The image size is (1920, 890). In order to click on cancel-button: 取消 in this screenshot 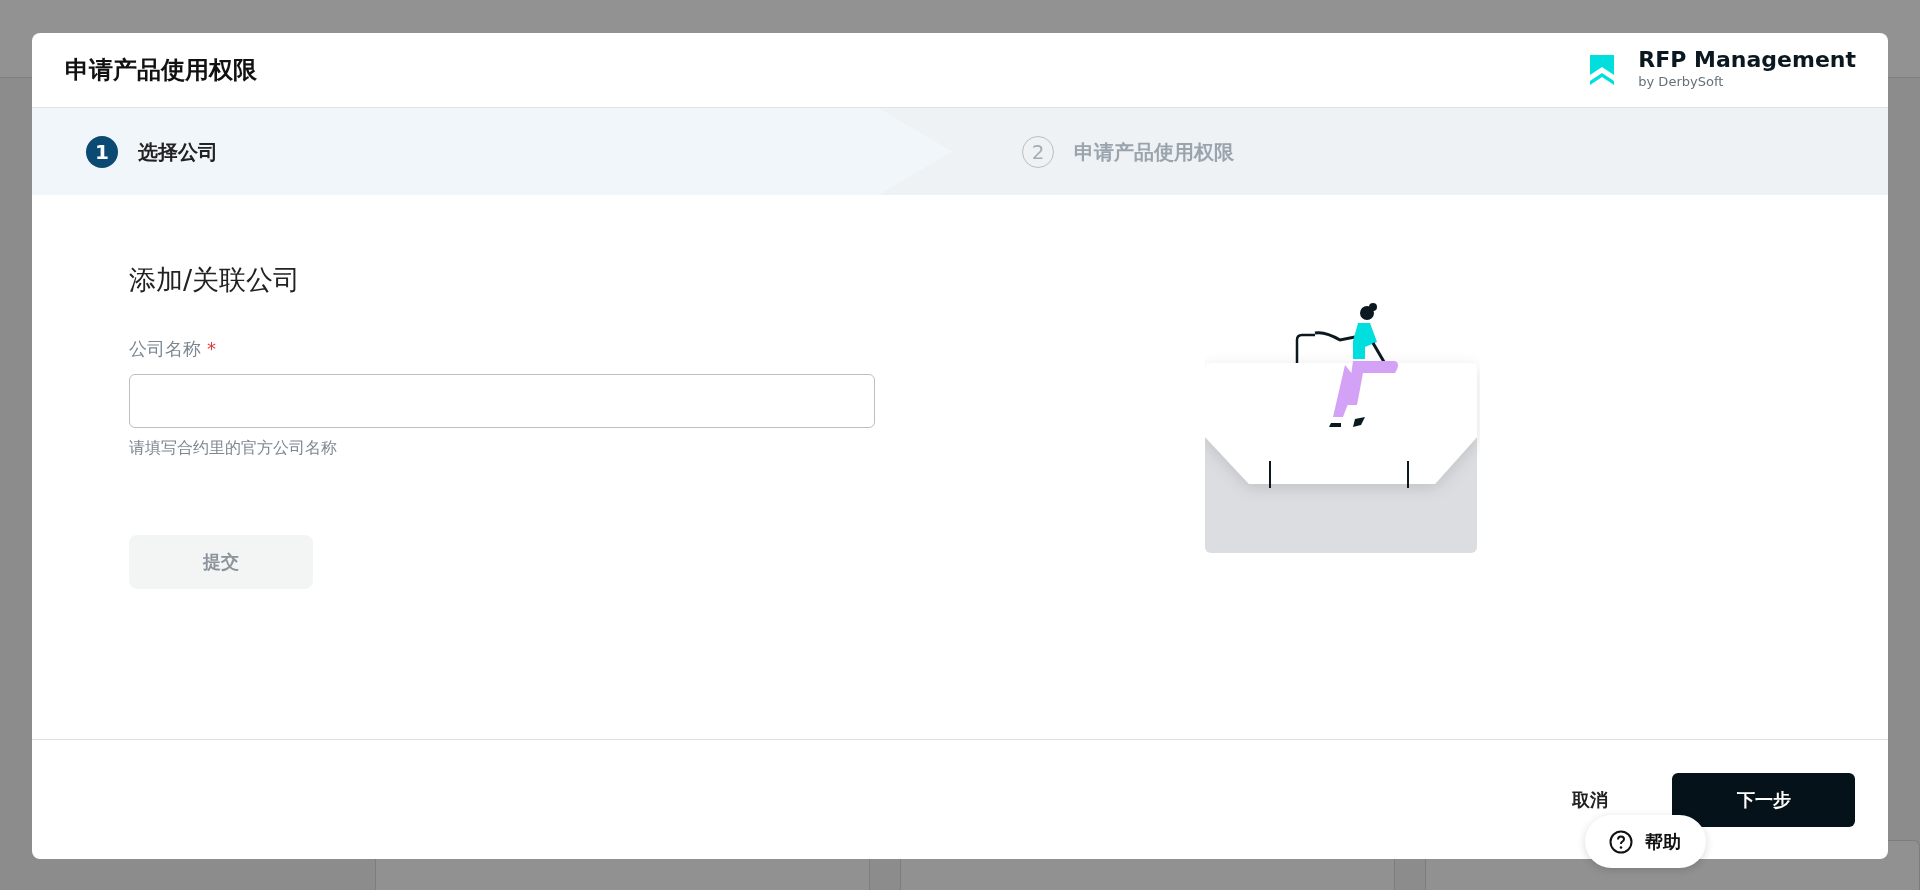, I will do `click(1590, 799)`.